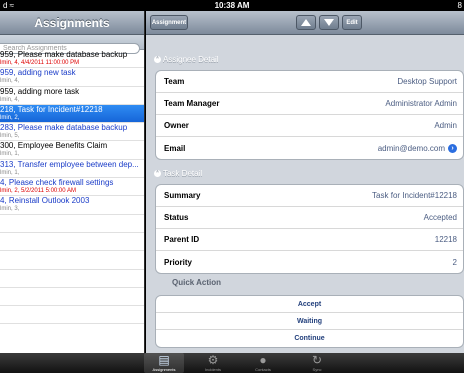  Describe the element at coordinates (309, 304) in the screenshot. I see `accept-button: Accept` at that location.